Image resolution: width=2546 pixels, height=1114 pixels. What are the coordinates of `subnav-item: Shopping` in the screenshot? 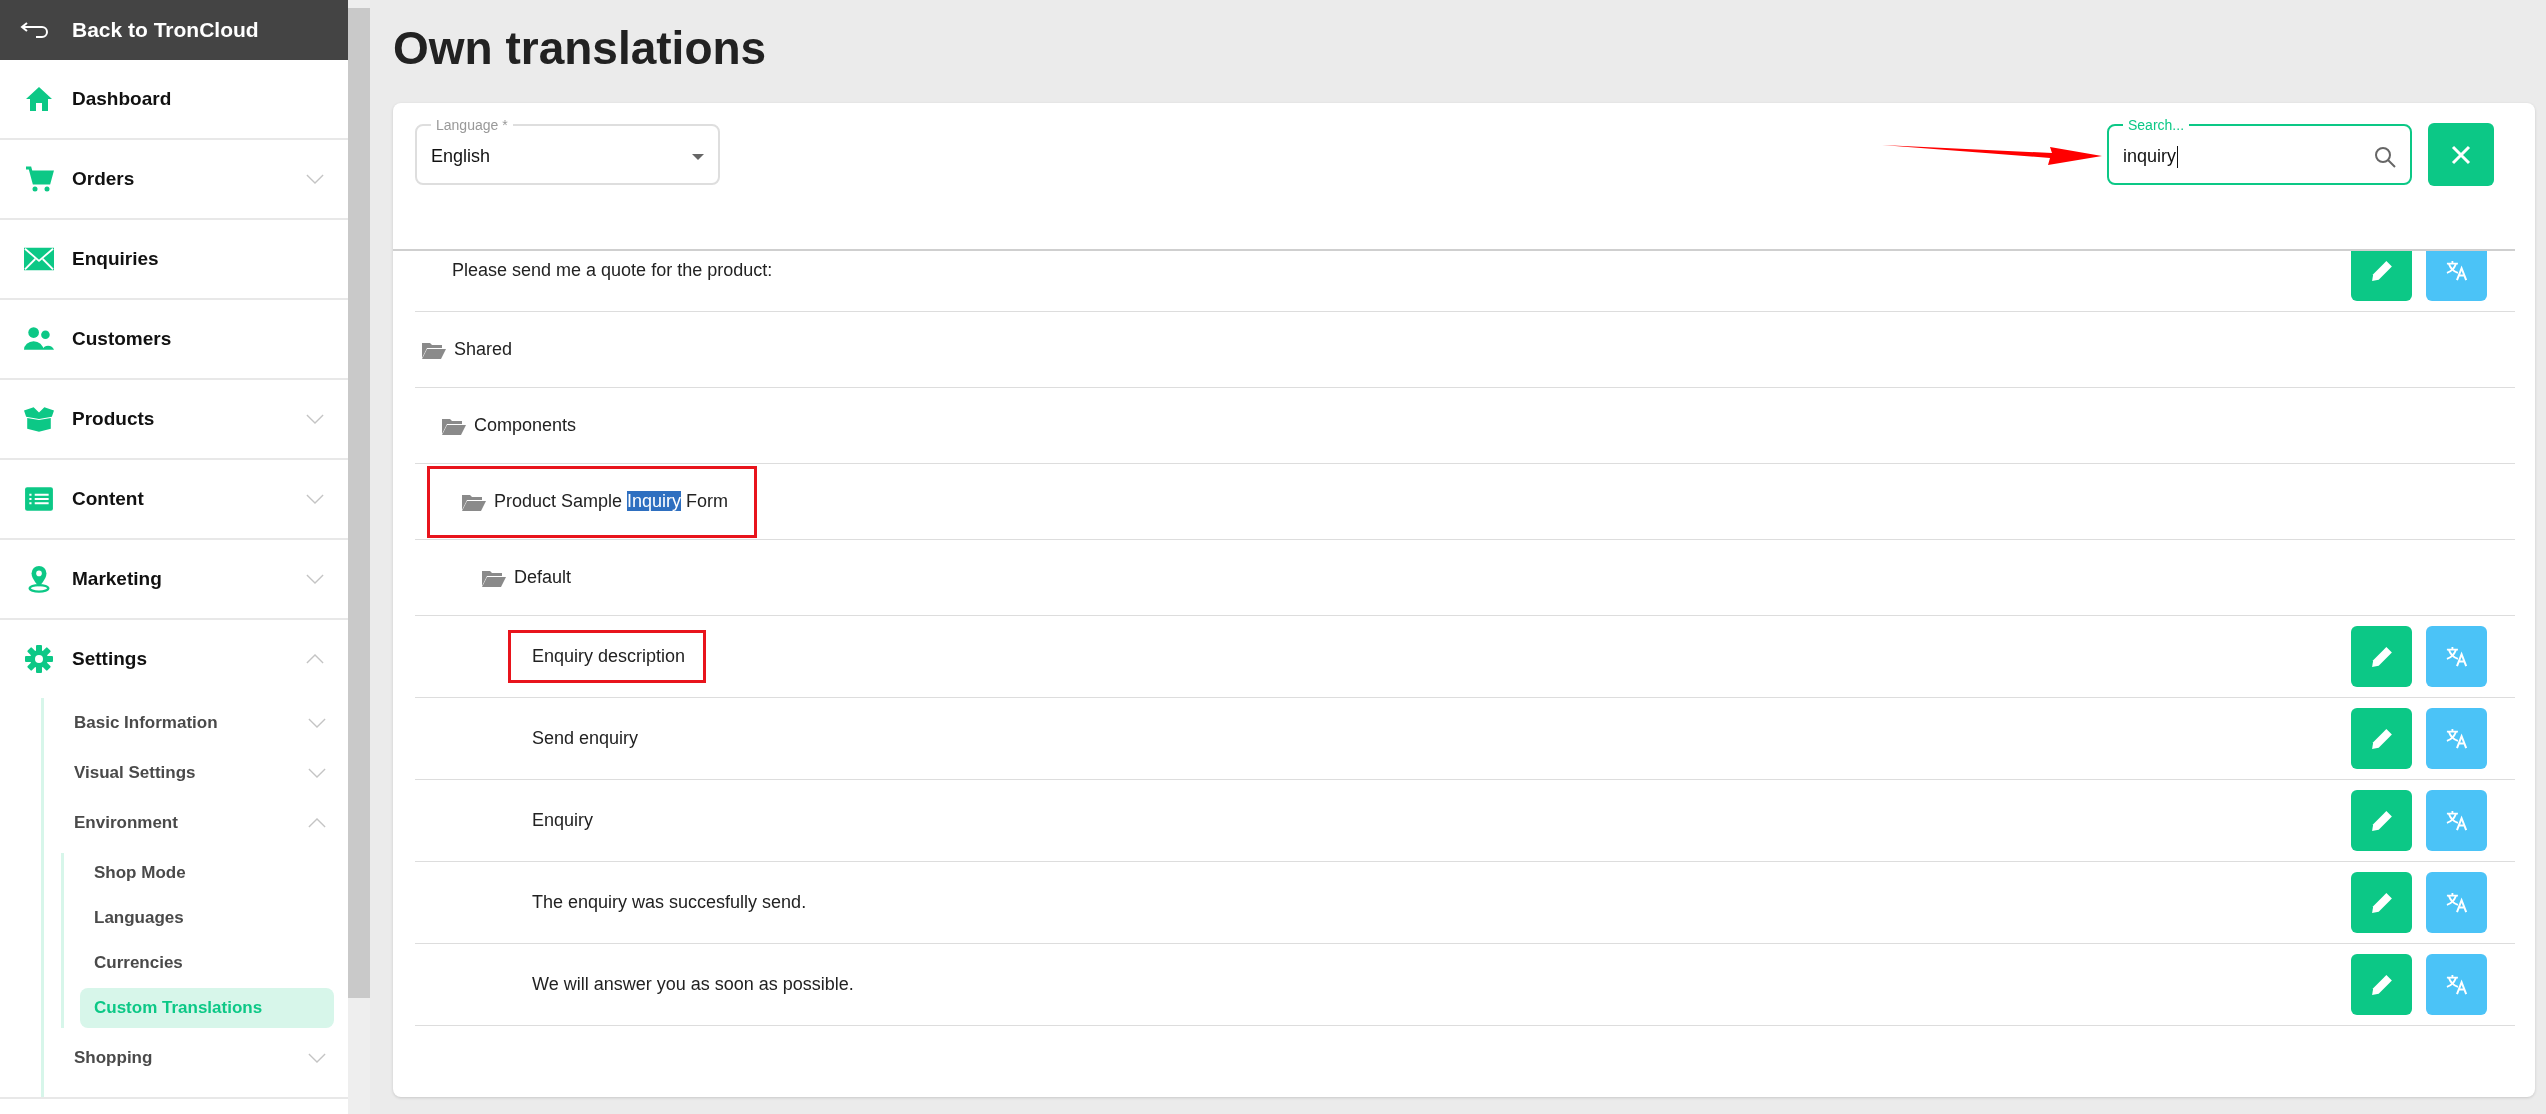 It's located at (196, 1058).